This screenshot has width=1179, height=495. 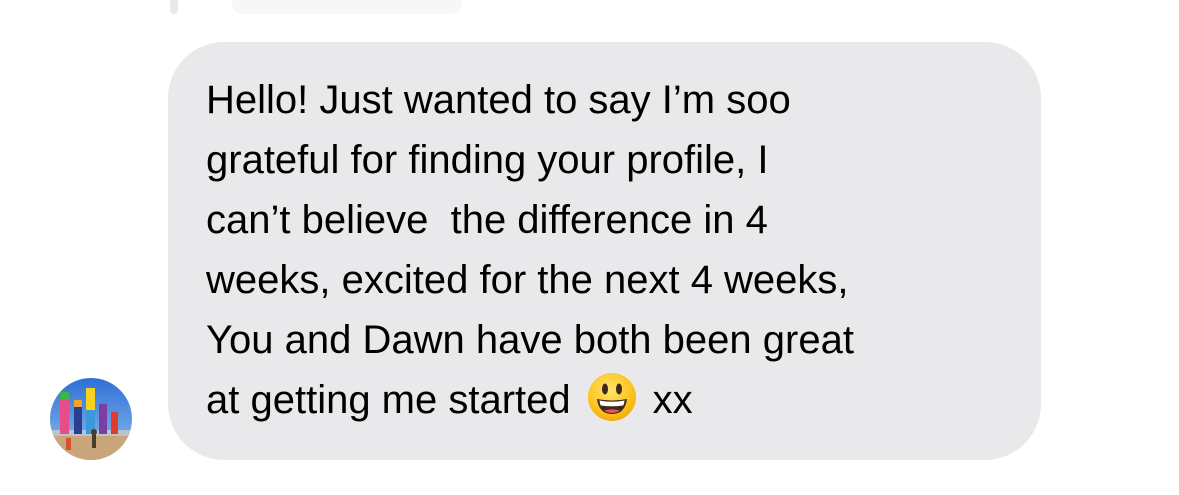 I want to click on message-line: Hello! Just wanted to say I’m soo, so click(x=498, y=100).